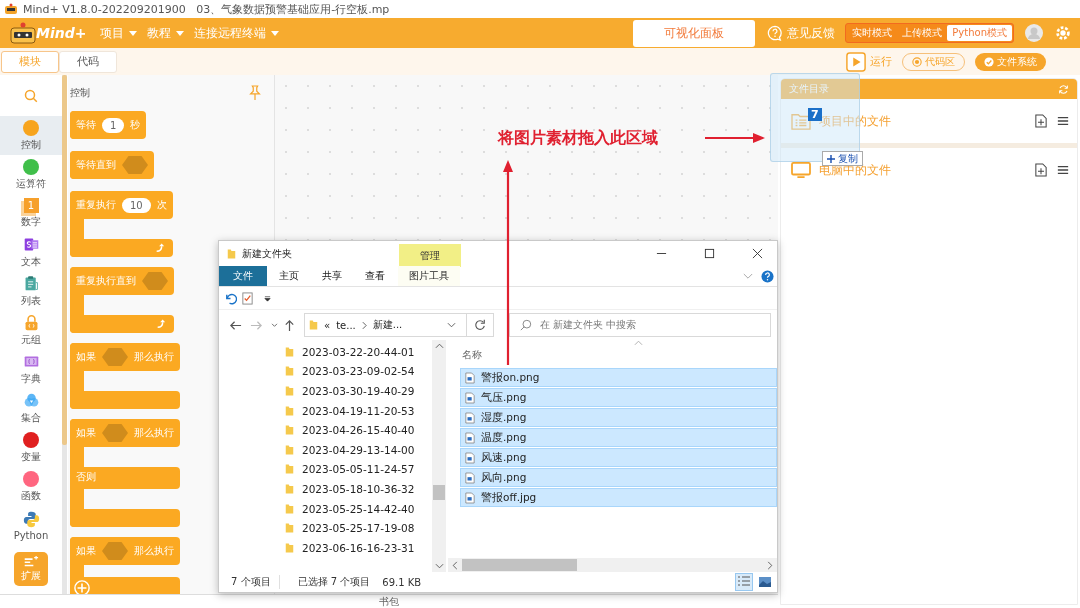 This screenshot has height=608, width=1080. What do you see at coordinates (358, 449) in the screenshot?
I see `folder-name: 2023-04-29-13-14-00` at bounding box center [358, 449].